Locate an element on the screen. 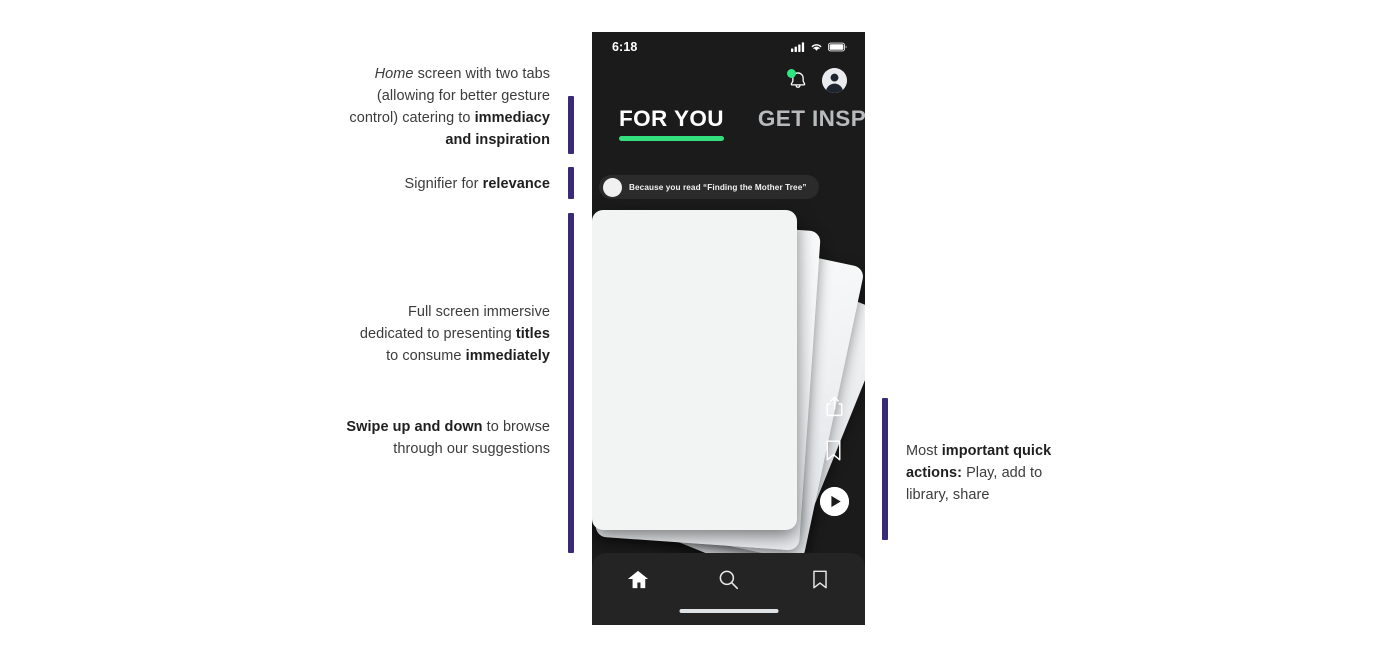 The height and width of the screenshot is (658, 1400). notification-badge is located at coordinates (791, 73).